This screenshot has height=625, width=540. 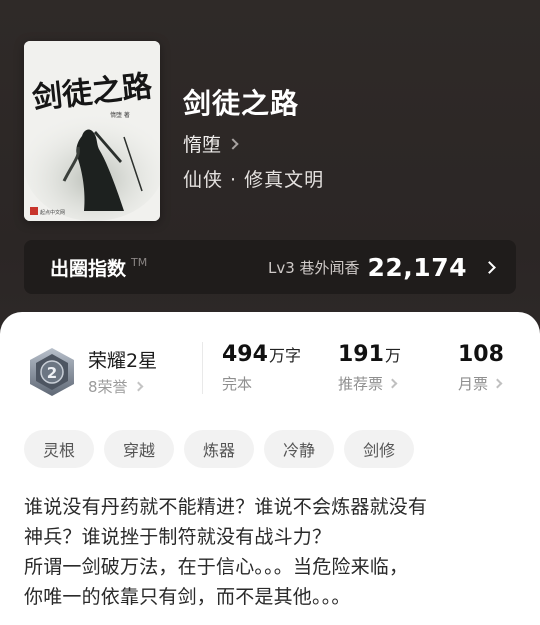 I want to click on stat-unit: 万, so click(x=392, y=355).